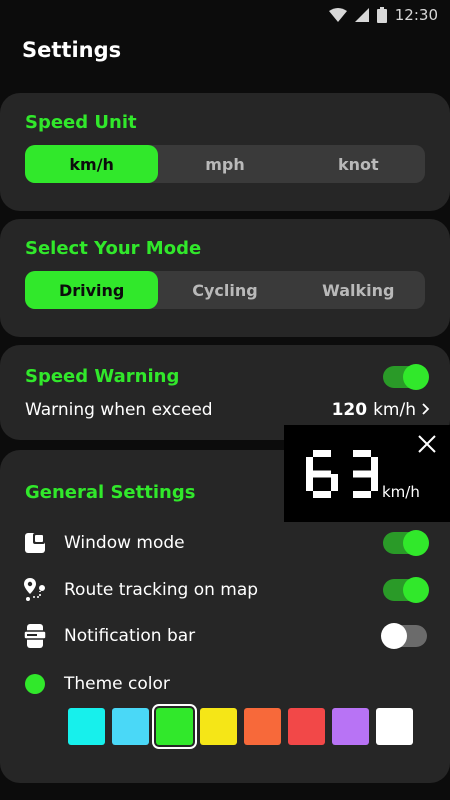  Describe the element at coordinates (92, 164) in the screenshot. I see `speed-unit-option-kmh: km/h` at that location.